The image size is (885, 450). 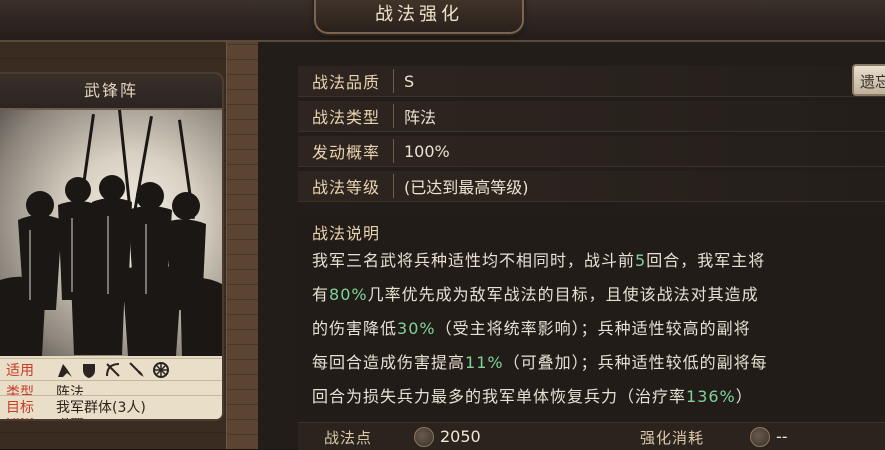 I want to click on archer-icon, so click(x=113, y=370).